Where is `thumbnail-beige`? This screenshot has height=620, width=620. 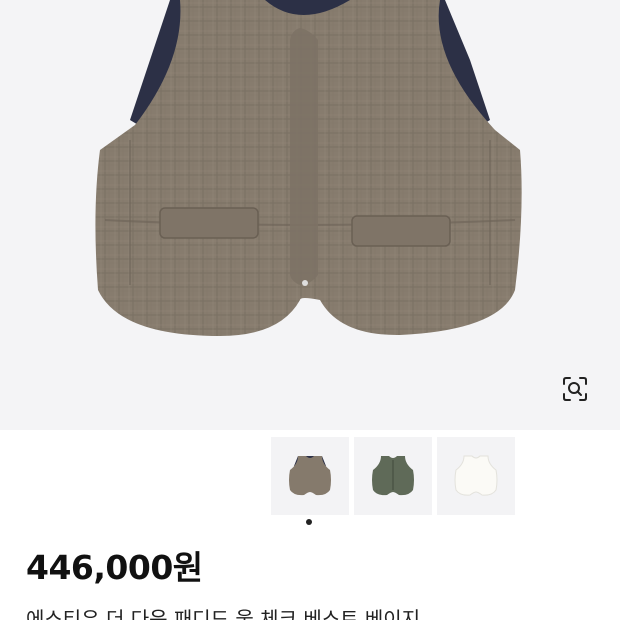 thumbnail-beige is located at coordinates (310, 476).